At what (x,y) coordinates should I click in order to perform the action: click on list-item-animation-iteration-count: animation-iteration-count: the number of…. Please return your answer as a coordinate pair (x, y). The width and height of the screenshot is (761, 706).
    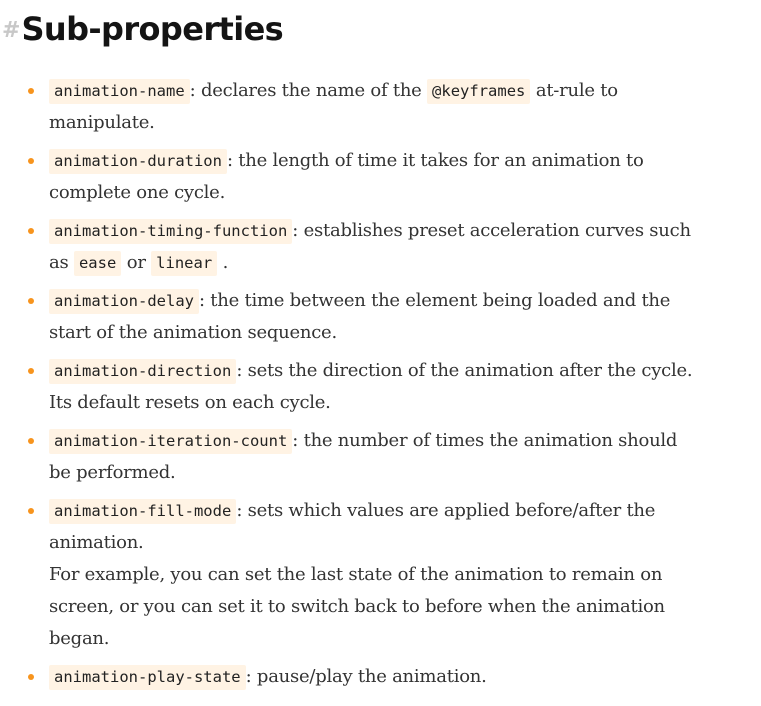
    Looking at the image, I should click on (392, 457).